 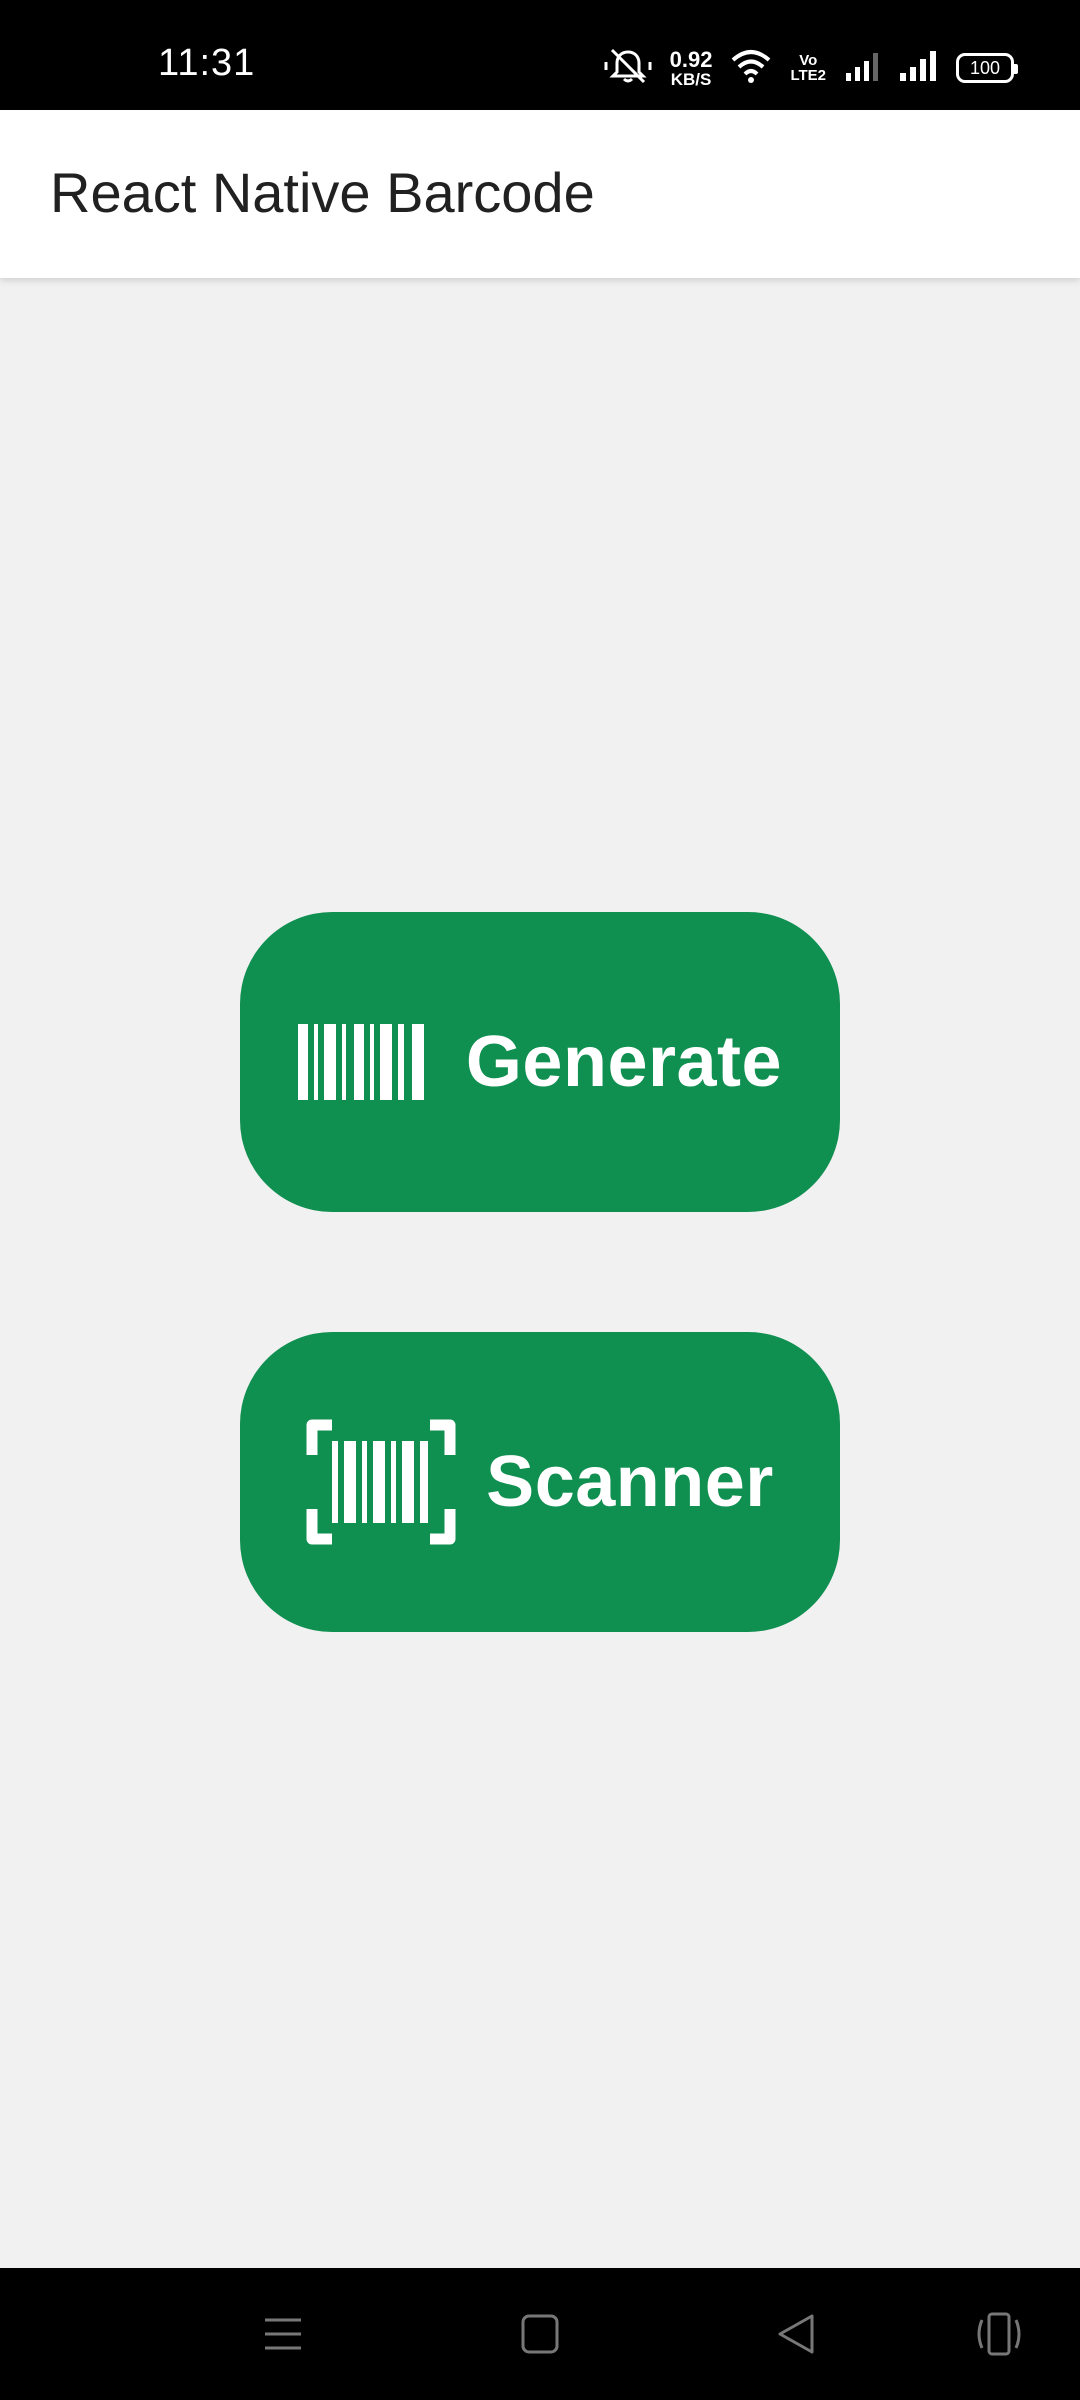 I want to click on scanner-button: Scanner, so click(x=540, y=1482).